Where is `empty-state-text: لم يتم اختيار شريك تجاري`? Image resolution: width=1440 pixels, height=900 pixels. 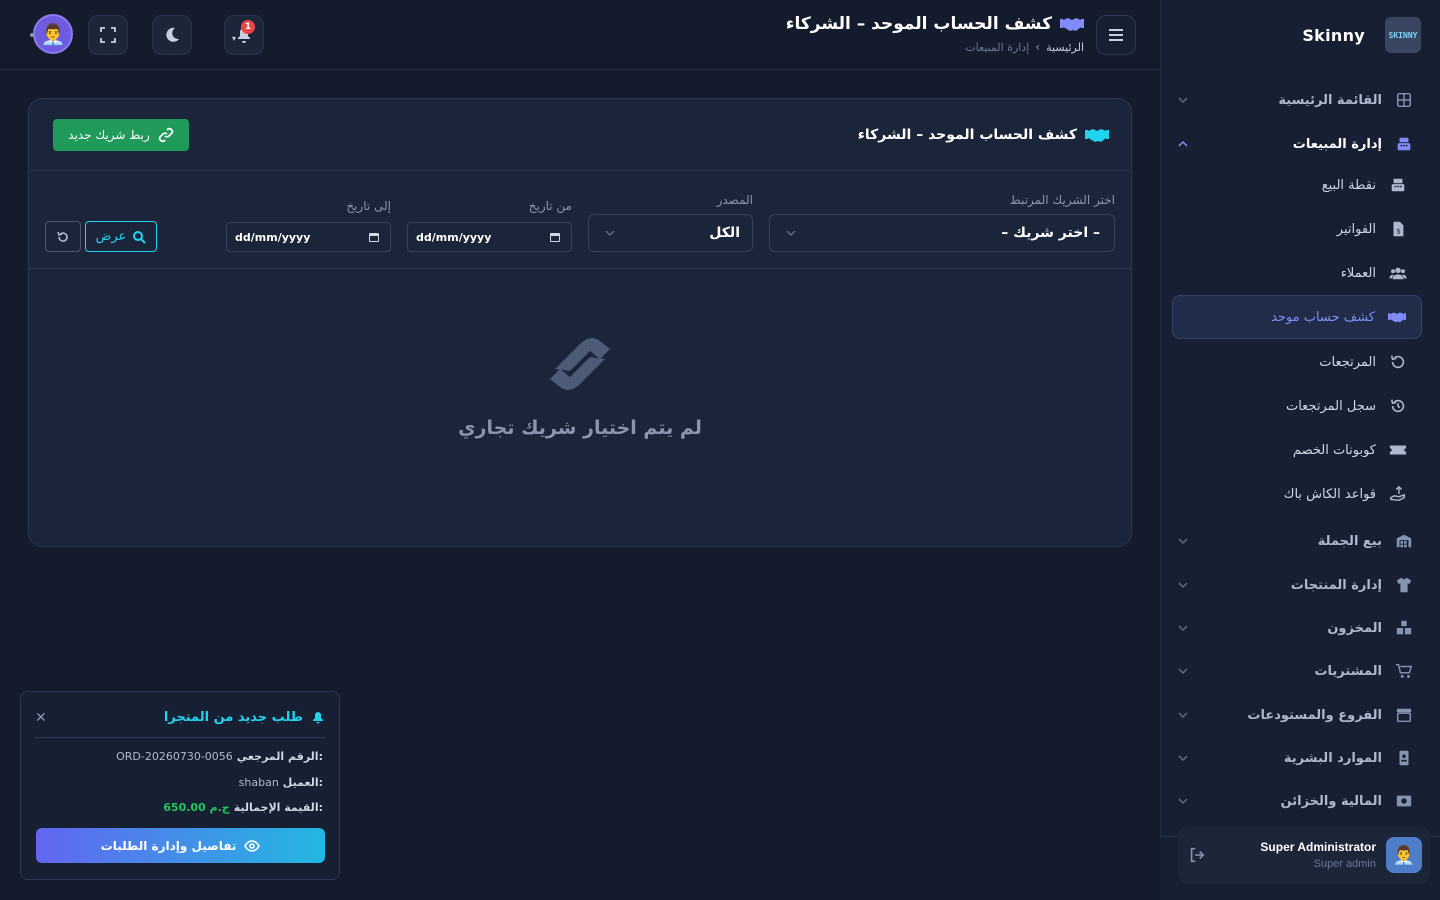
empty-state-text: لم يتم اختيار شريك تجاري is located at coordinates (580, 428).